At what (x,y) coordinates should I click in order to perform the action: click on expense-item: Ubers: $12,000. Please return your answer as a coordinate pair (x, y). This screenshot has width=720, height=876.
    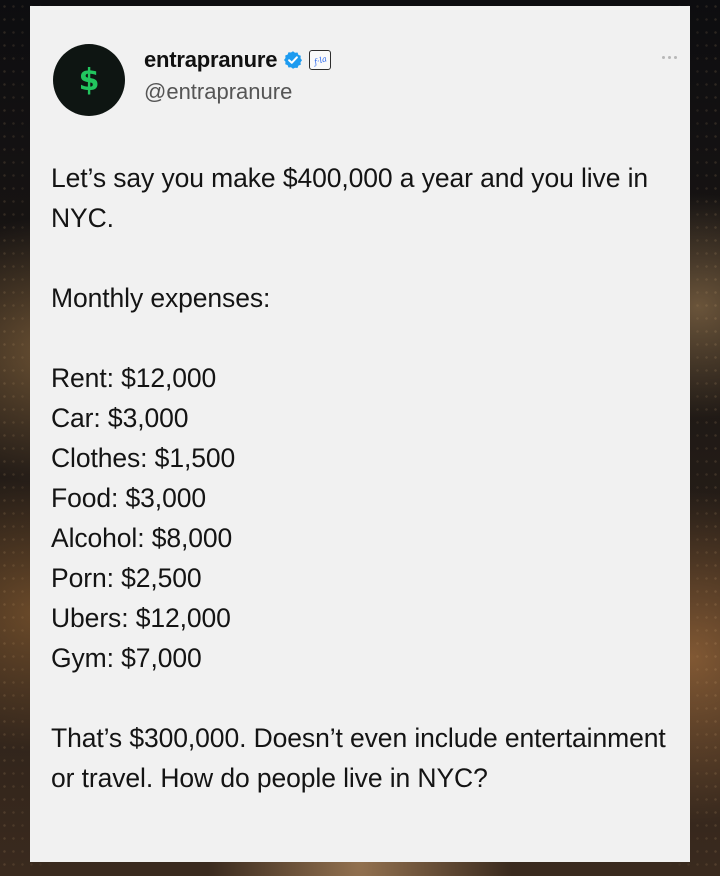
    Looking at the image, I should click on (141, 618).